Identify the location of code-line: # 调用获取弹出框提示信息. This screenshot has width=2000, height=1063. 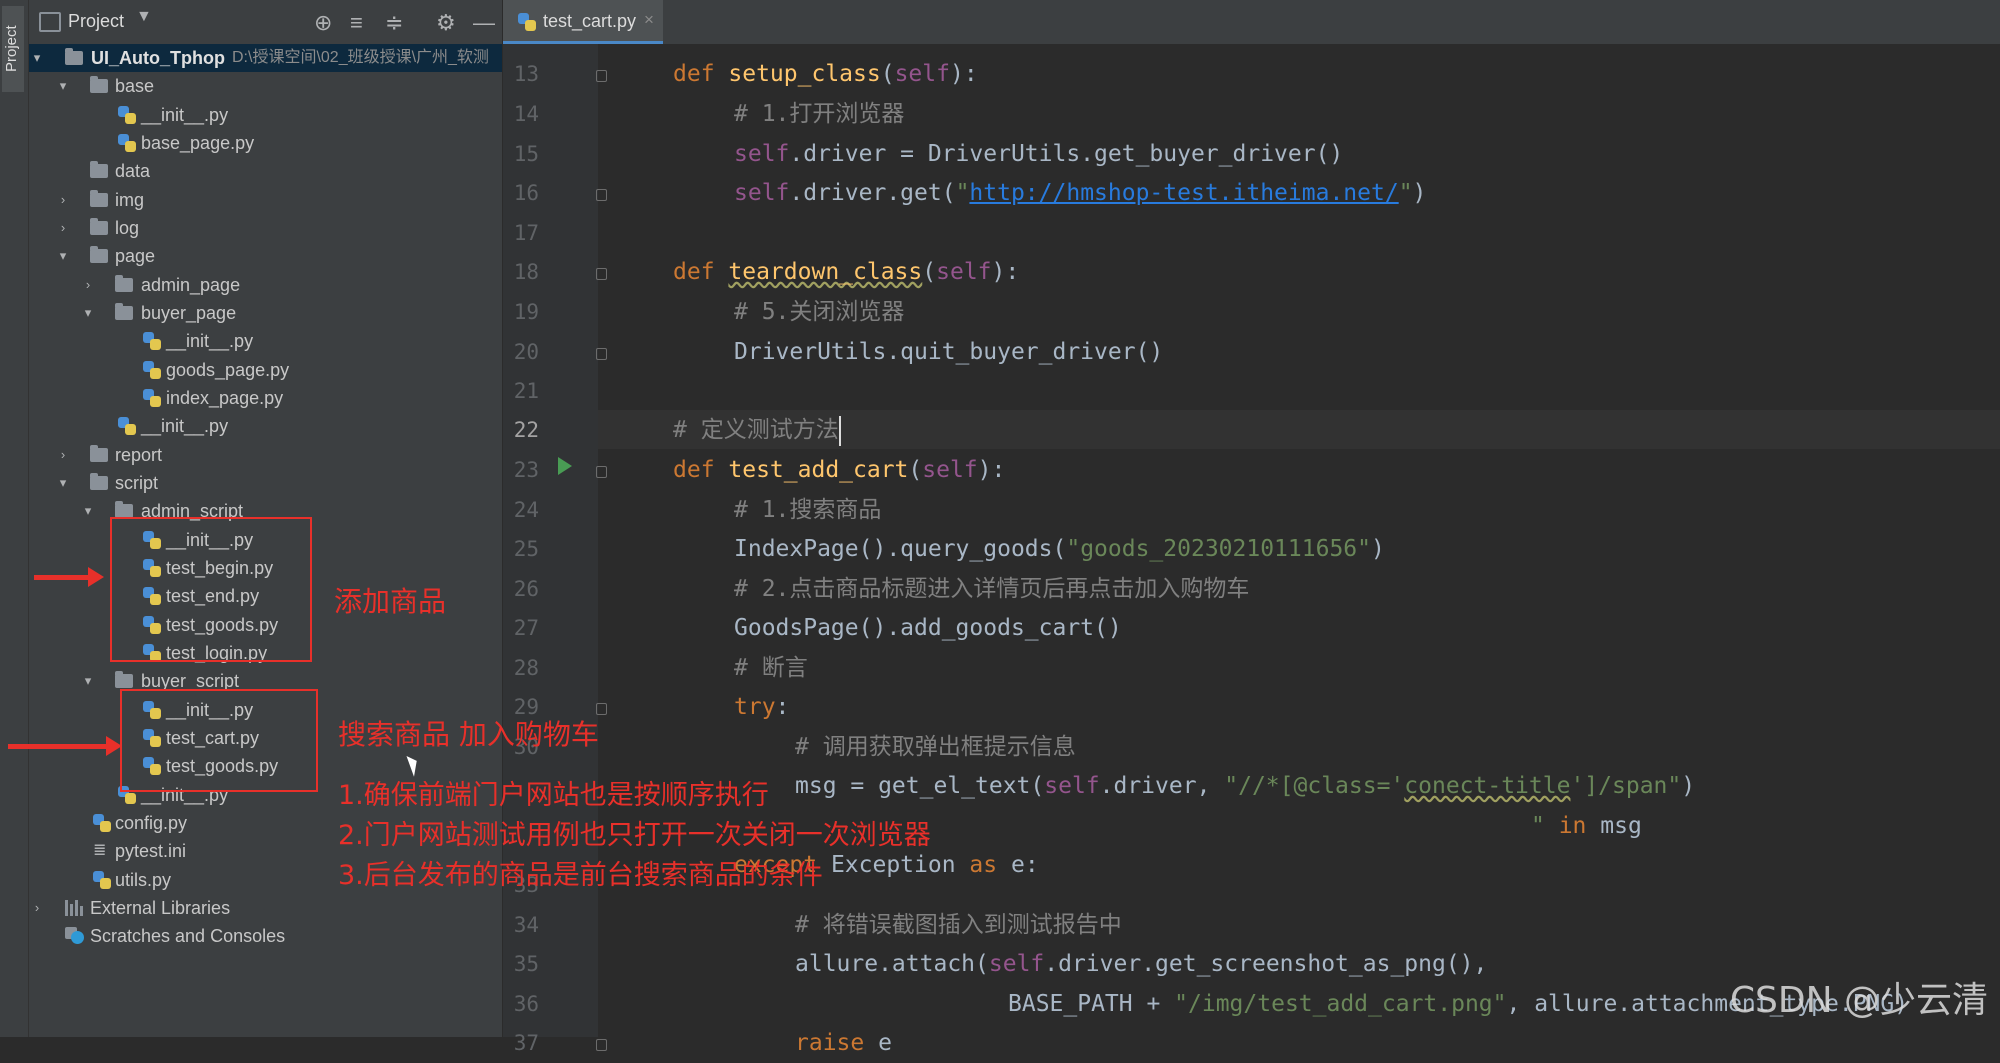
(935, 747).